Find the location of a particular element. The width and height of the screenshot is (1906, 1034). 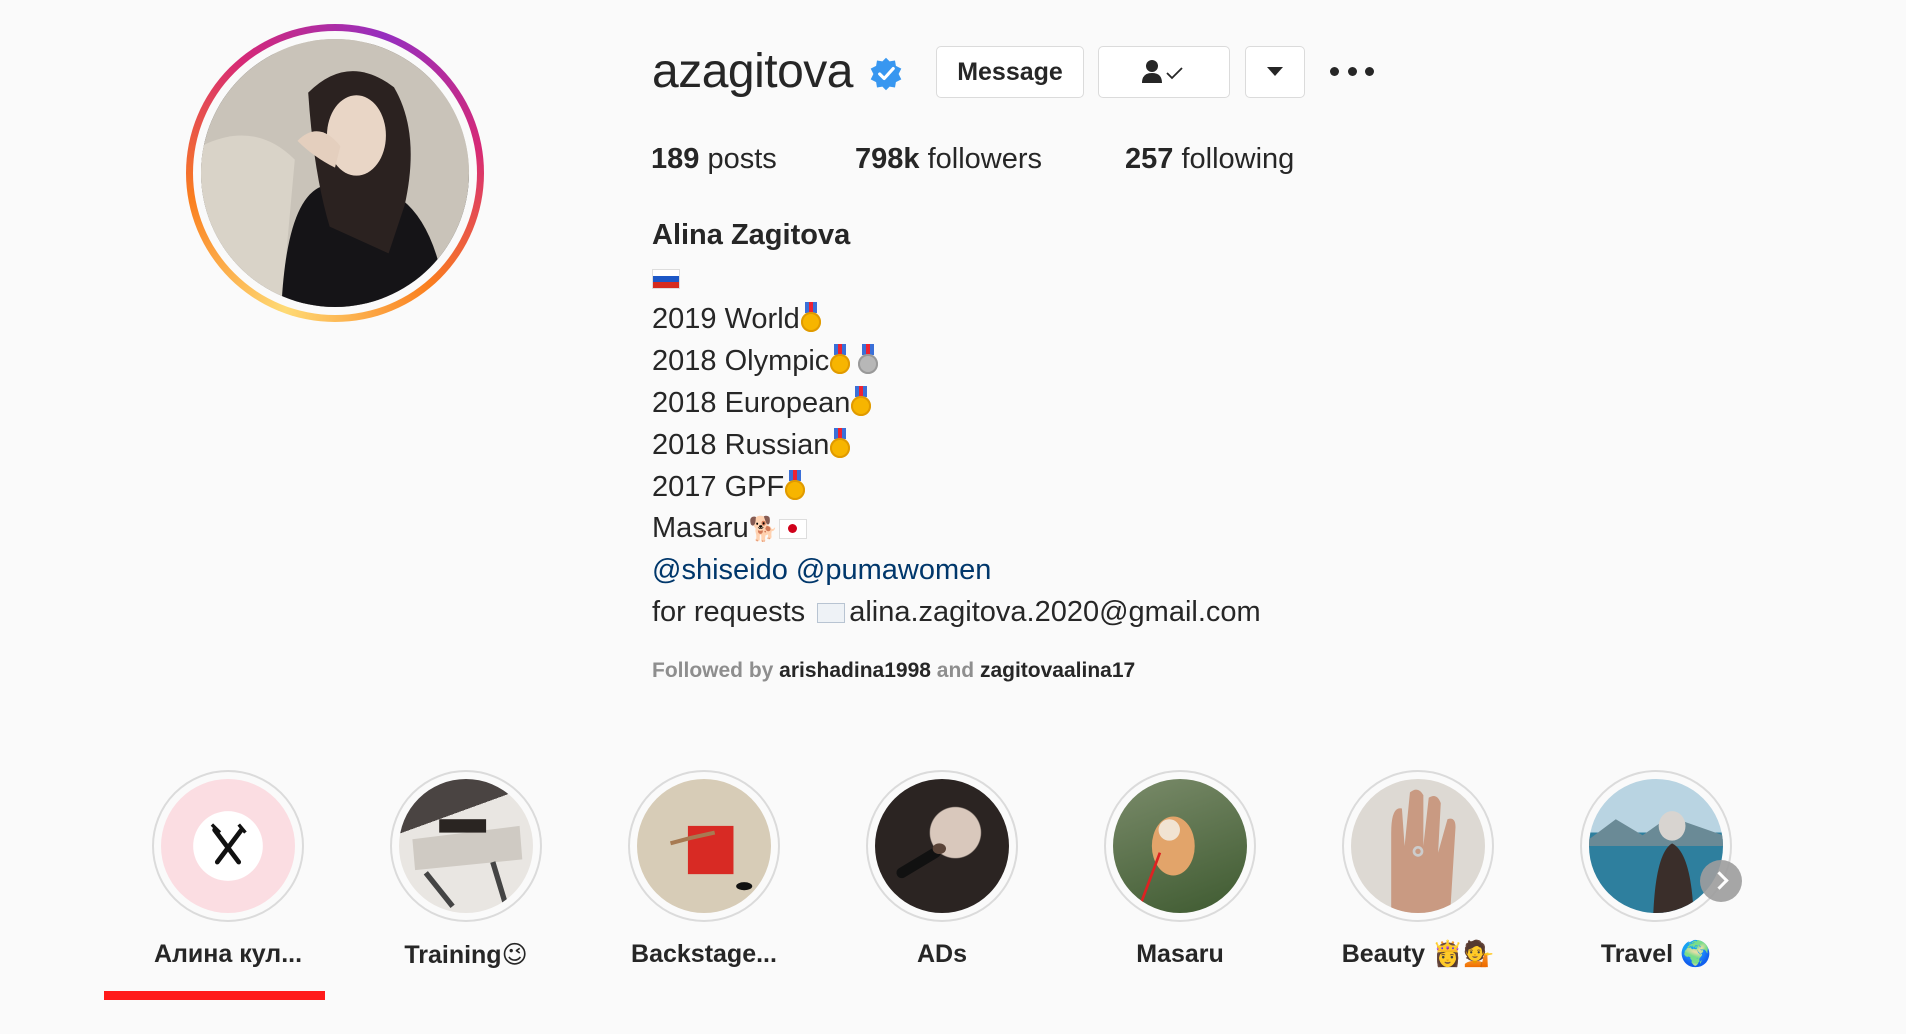

profile-avatar-ring is located at coordinates (335, 173).